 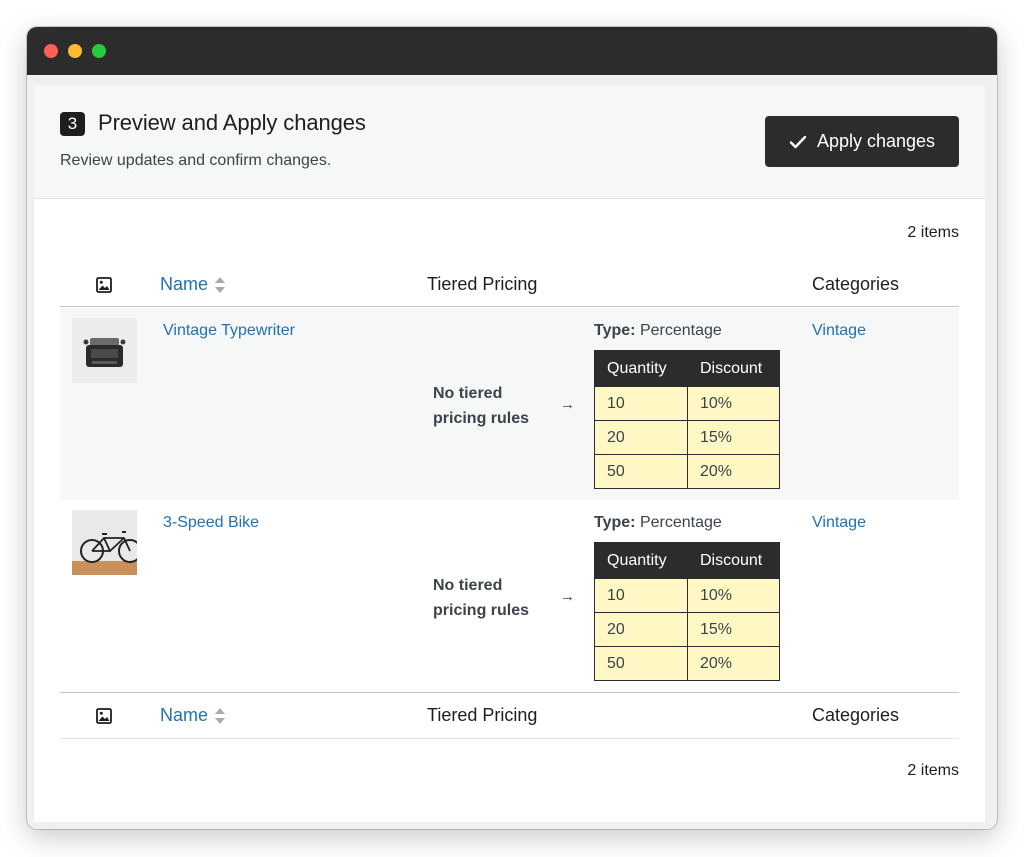 What do you see at coordinates (933, 770) in the screenshot?
I see `items-count-bottom: 2 items` at bounding box center [933, 770].